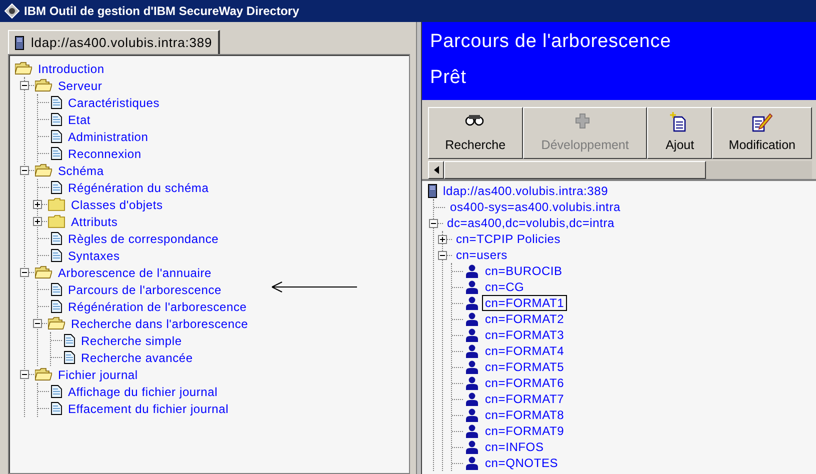 The height and width of the screenshot is (474, 816). What do you see at coordinates (12, 11) in the screenshot?
I see `app-icon` at bounding box center [12, 11].